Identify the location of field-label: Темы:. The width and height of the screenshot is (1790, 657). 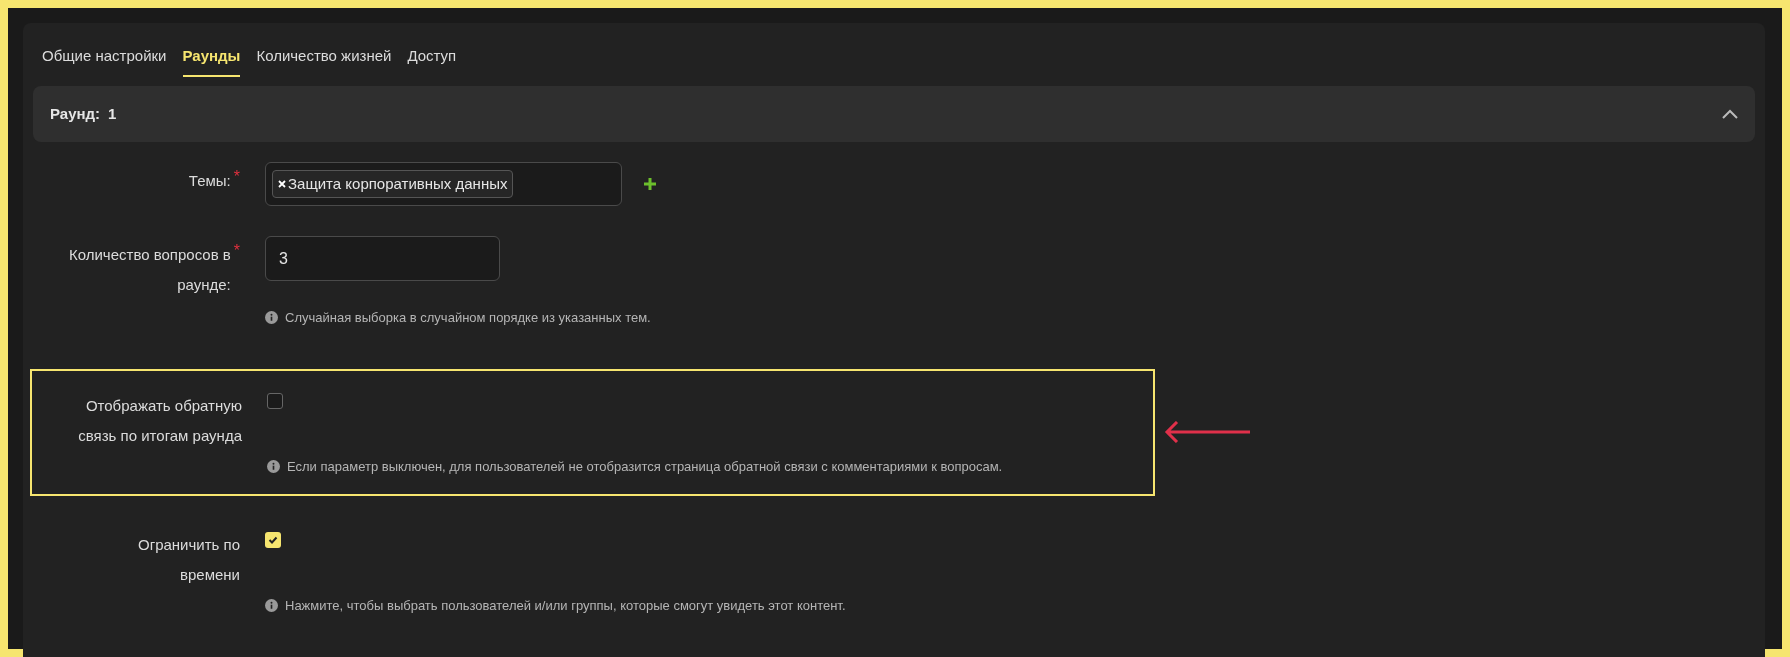
(209, 181).